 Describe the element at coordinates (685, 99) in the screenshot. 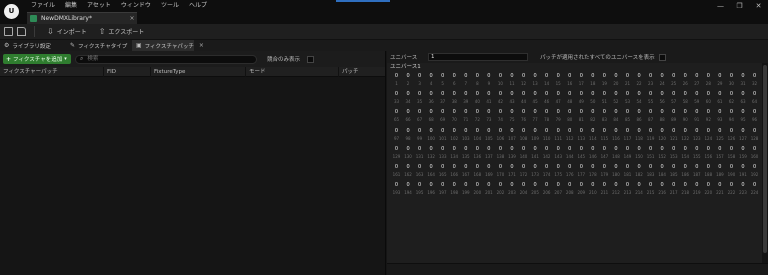

I see `channel-cell: 0 58` at that location.